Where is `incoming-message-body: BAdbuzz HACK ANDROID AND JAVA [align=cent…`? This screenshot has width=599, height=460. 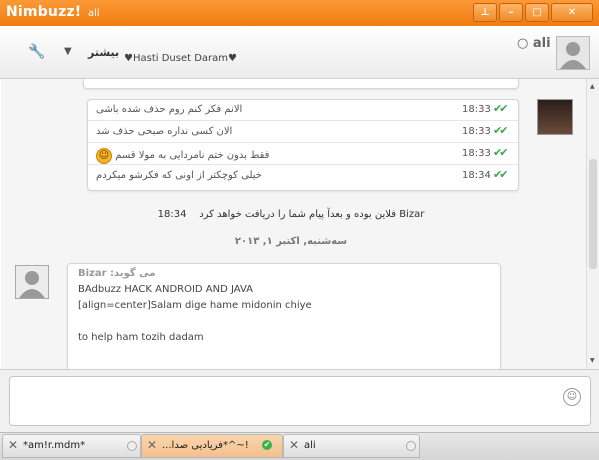
incoming-message-body: BAdbuzz HACK ANDROID AND JAVA [align=cent… is located at coordinates (195, 314).